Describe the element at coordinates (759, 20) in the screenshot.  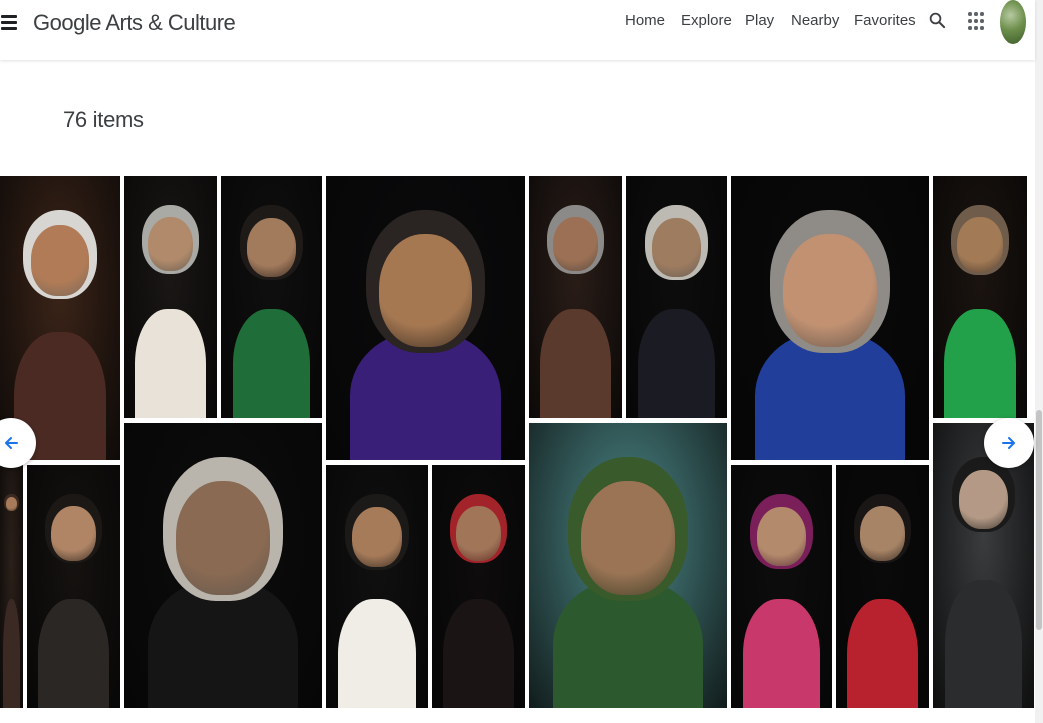
I see `nav-play: Play` at that location.